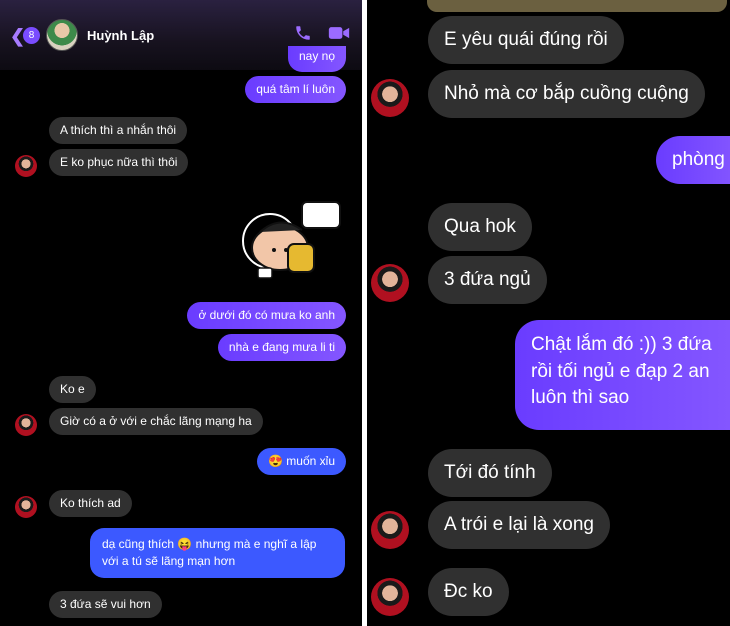  Describe the element at coordinates (266, 315) in the screenshot. I see `message-bubble-outgoing: ở dưới đó có mưa ko anh` at that location.